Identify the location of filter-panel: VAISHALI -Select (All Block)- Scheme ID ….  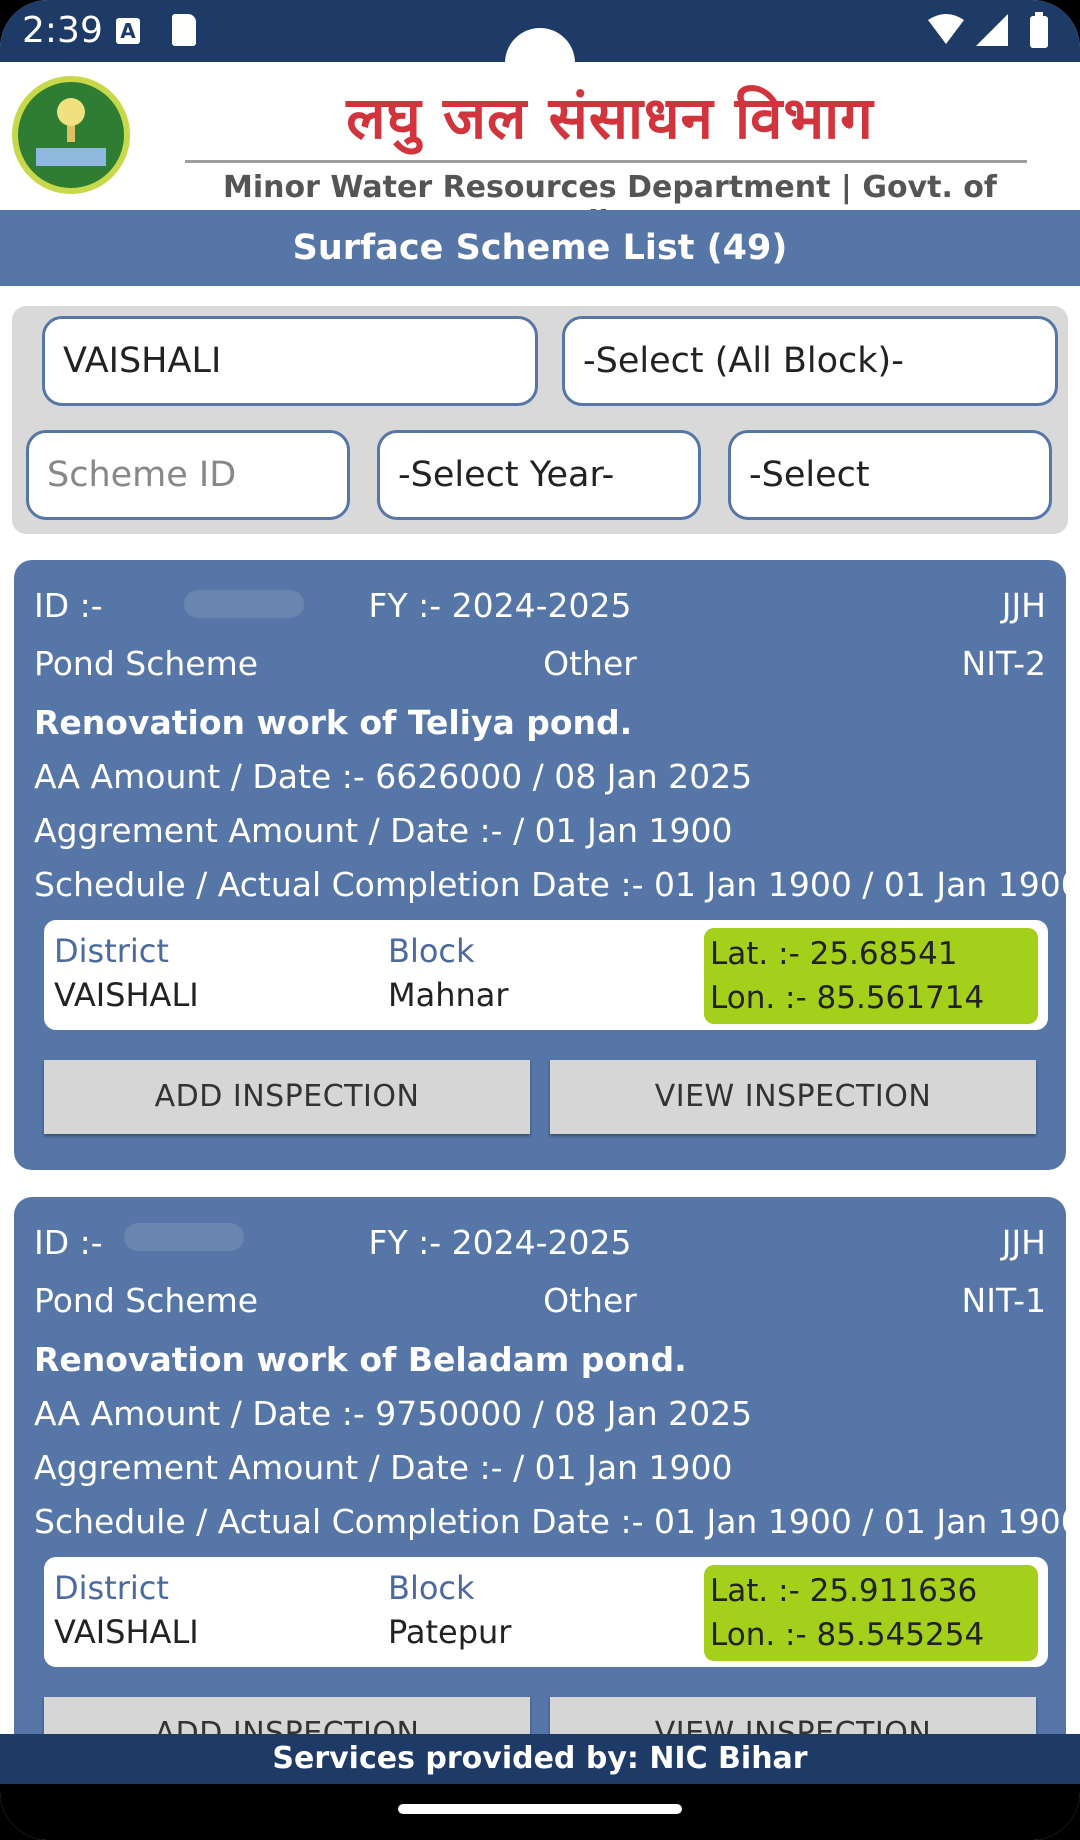
(540, 420).